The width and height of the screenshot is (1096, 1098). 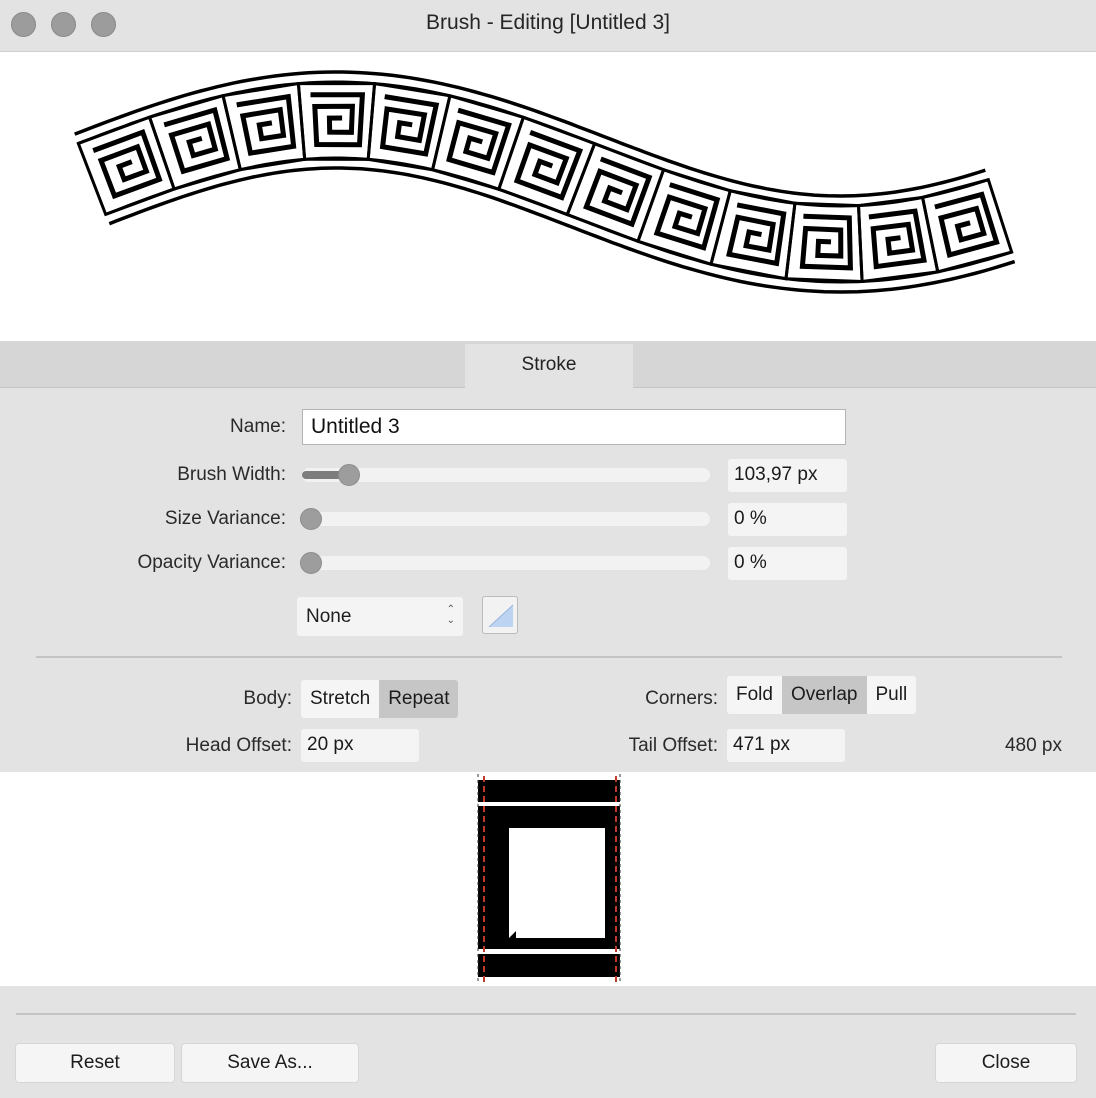 I want to click on total-length-label: 480 px, so click(x=1033, y=745).